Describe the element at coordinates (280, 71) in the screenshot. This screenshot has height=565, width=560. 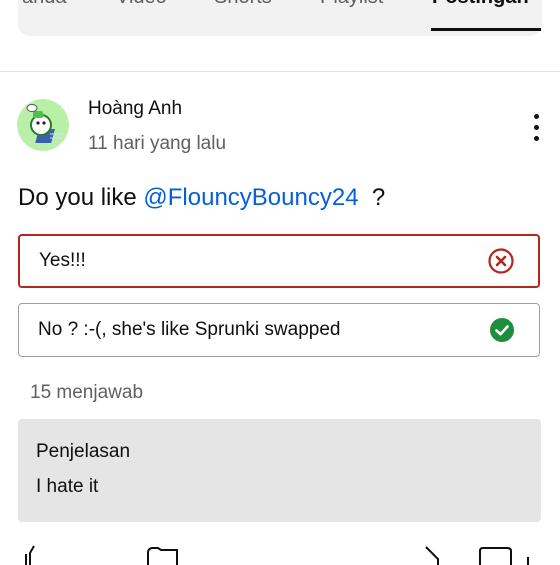
I see `divider` at that location.